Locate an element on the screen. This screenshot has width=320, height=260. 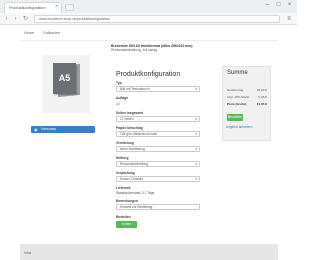
back-icon: ‹ is located at coordinates (6, 19).